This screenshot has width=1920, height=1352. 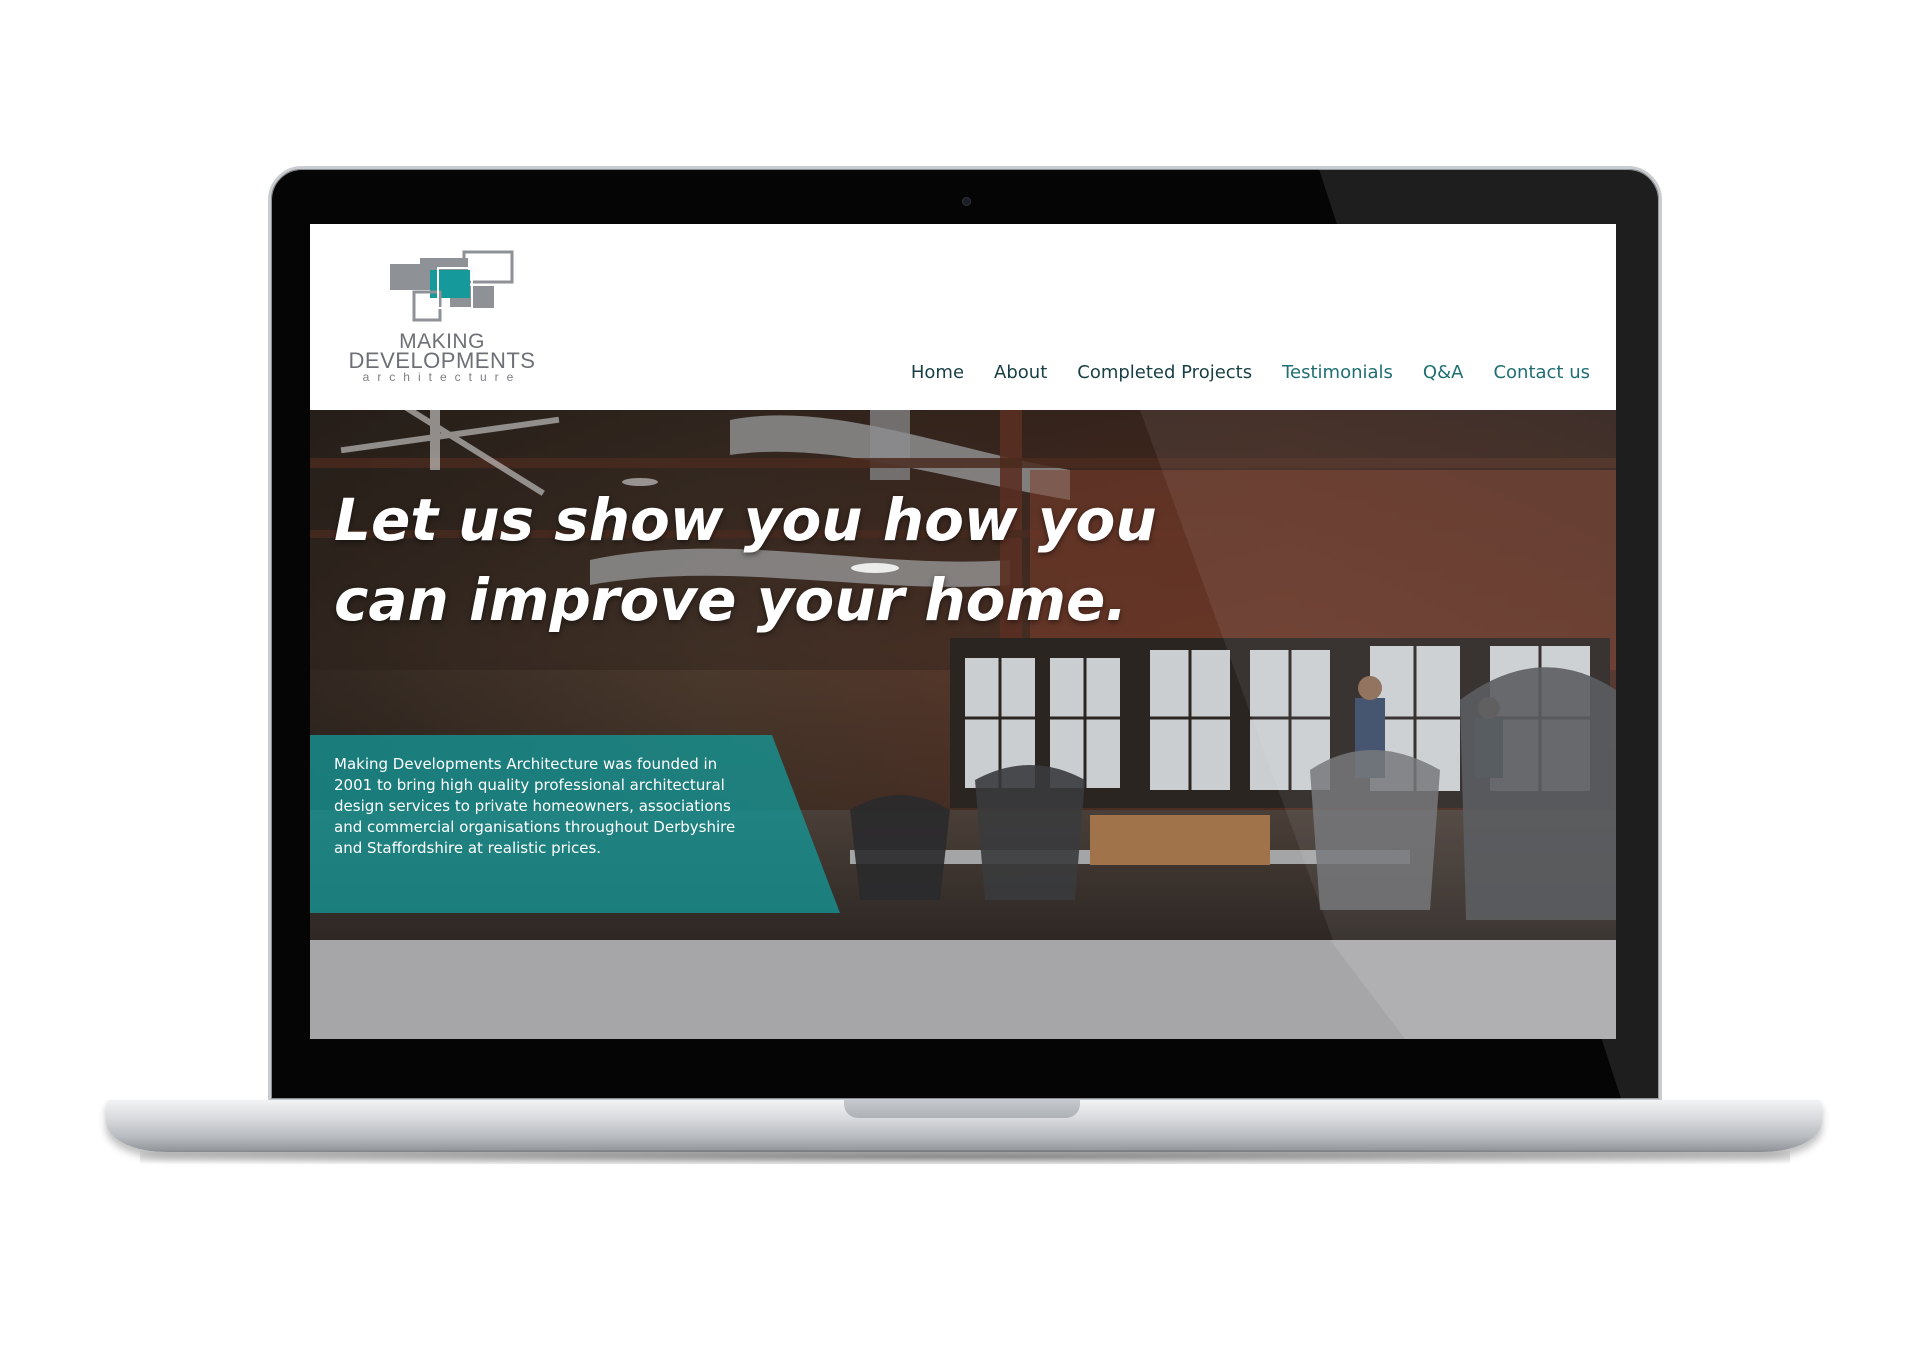 What do you see at coordinates (442, 377) in the screenshot?
I see `logo-text-architecture: architecture` at bounding box center [442, 377].